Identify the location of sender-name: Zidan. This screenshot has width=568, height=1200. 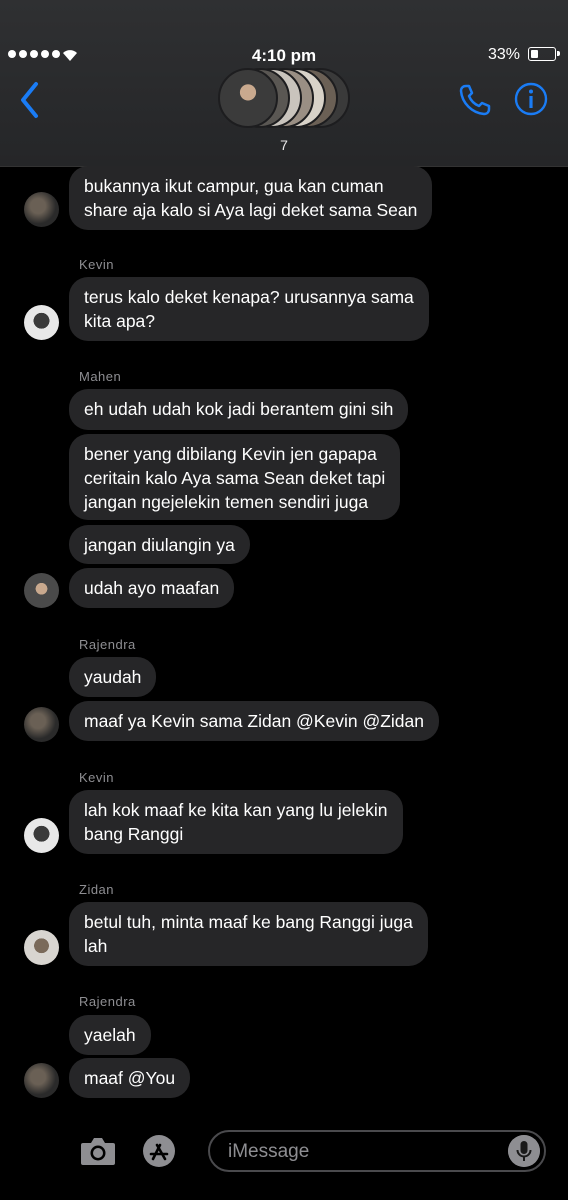
(97, 889).